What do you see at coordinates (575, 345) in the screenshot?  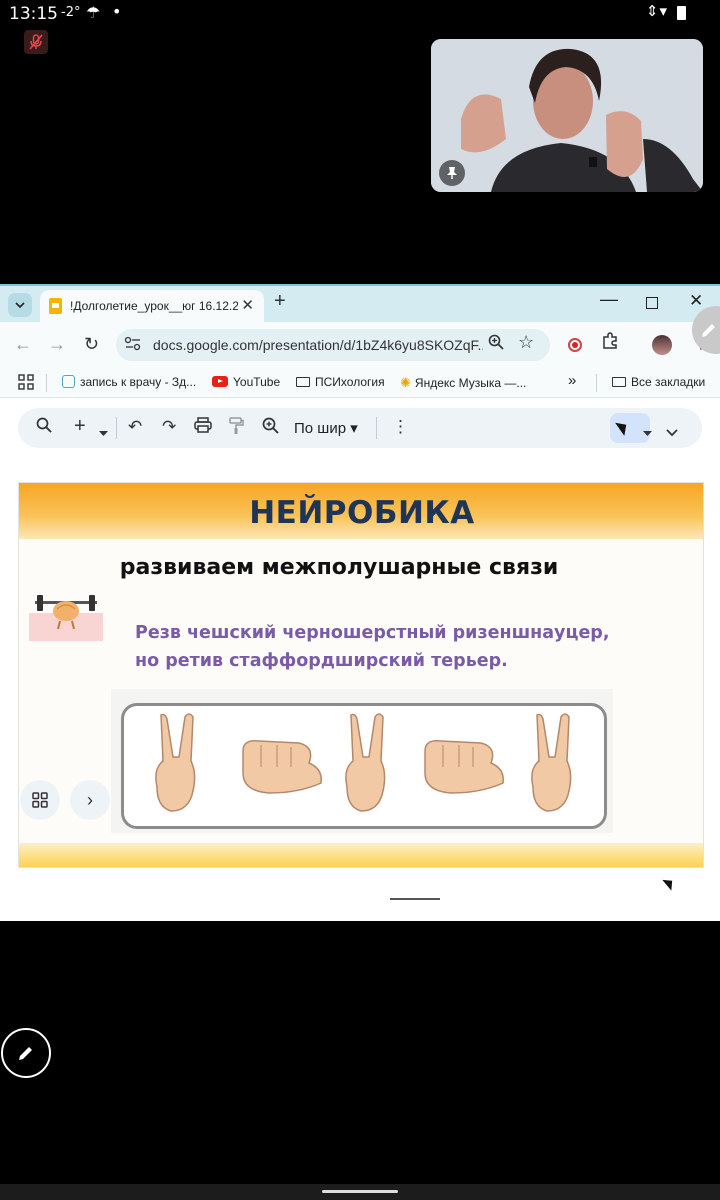 I see `record-extension-icon` at bounding box center [575, 345].